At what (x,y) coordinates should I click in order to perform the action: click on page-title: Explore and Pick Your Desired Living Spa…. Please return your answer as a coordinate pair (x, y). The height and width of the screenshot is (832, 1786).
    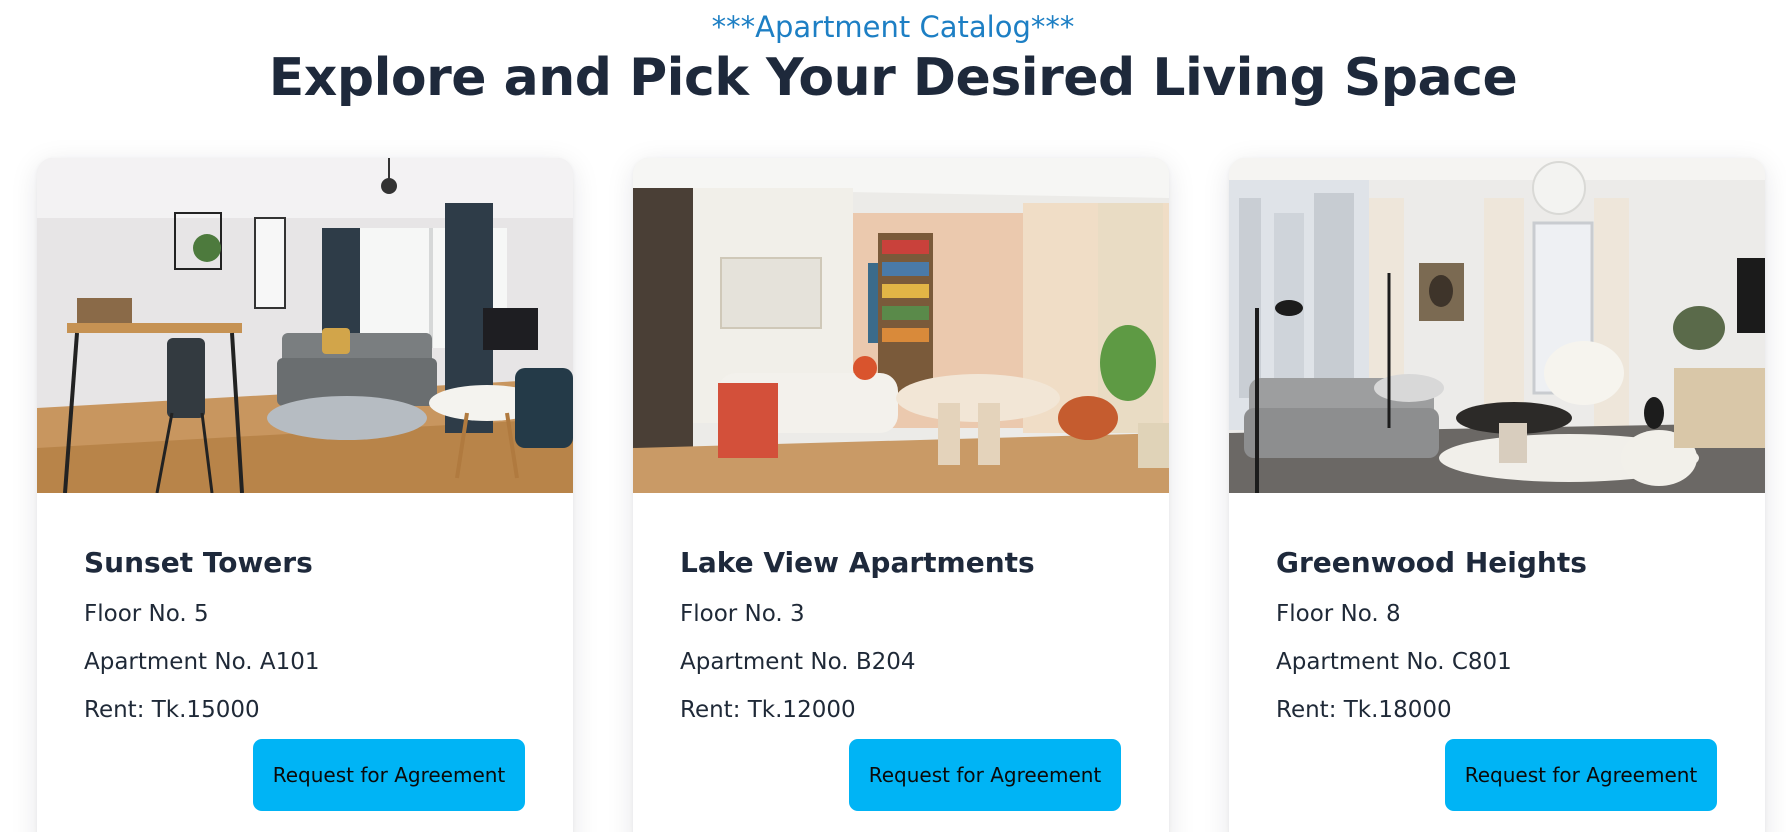
    Looking at the image, I should click on (893, 78).